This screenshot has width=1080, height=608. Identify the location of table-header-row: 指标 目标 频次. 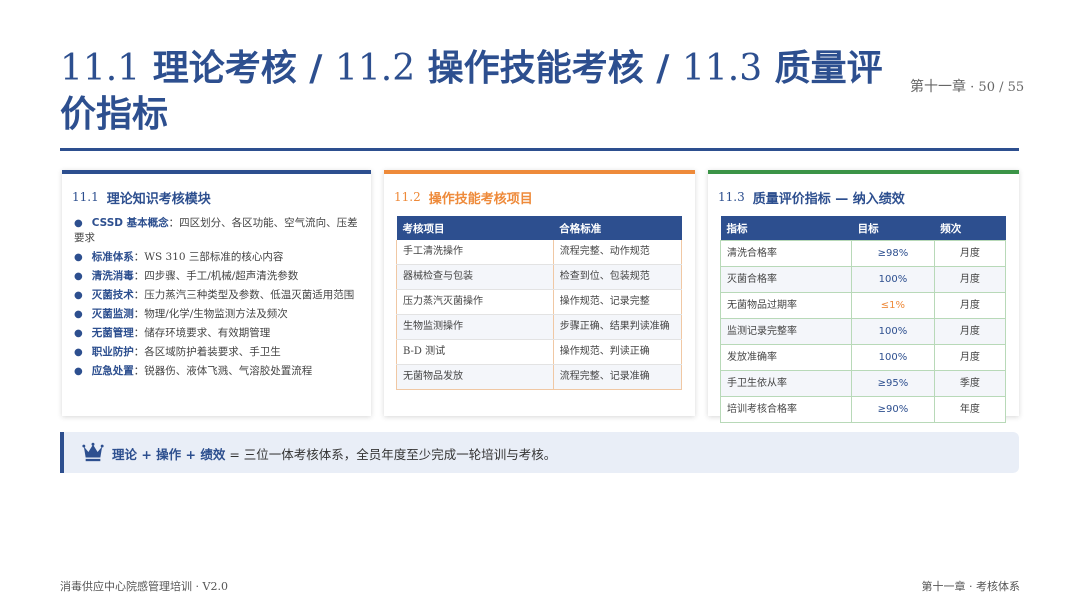
(863, 228).